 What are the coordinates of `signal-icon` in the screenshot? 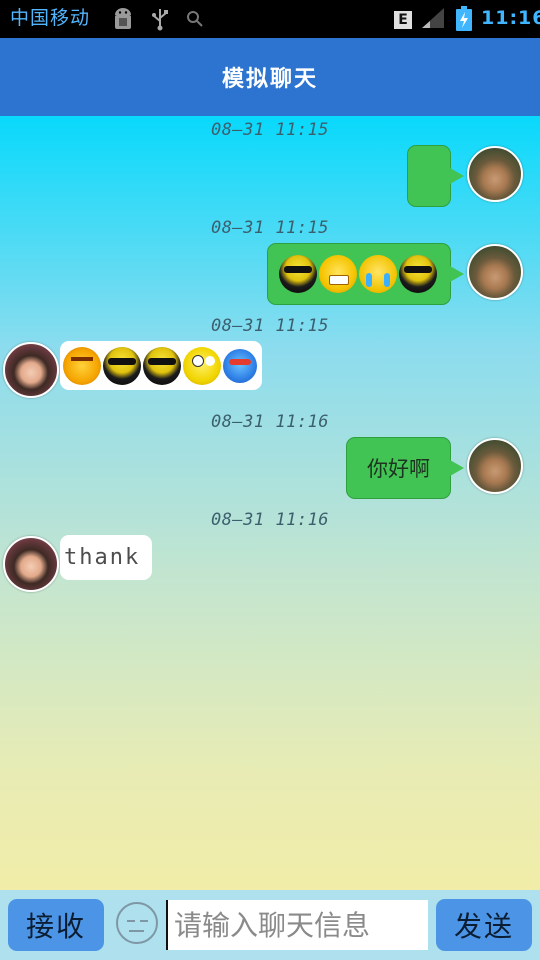 It's located at (433, 20).